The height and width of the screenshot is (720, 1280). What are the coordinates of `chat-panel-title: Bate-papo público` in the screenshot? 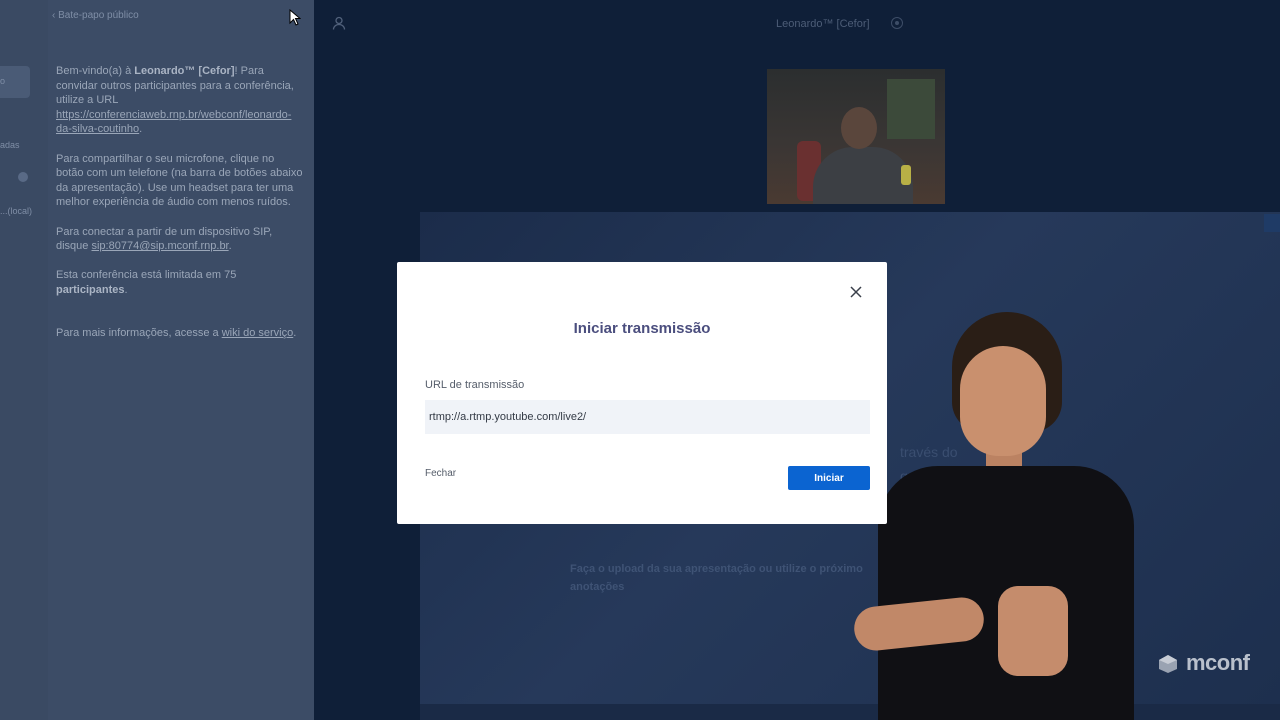 It's located at (98, 15).